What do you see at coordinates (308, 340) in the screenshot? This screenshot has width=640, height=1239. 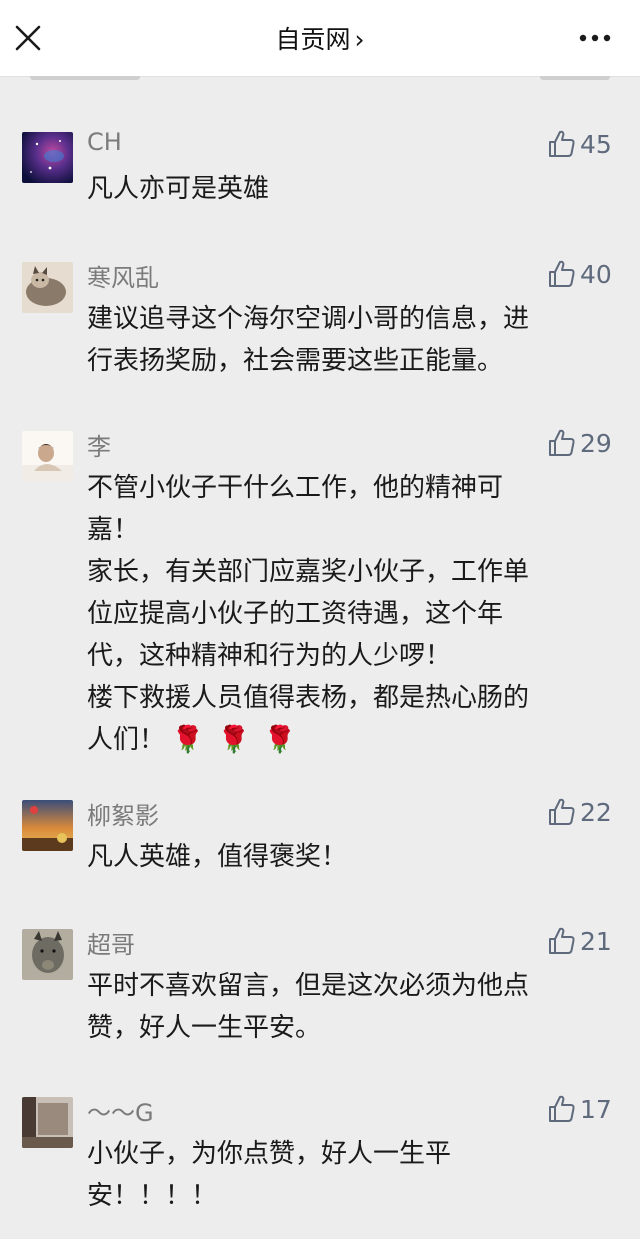 I see `comment-text: 建议追寻这个海尔空调小哥的信息，进 行表扬奖励，社会需要这些正能量。` at bounding box center [308, 340].